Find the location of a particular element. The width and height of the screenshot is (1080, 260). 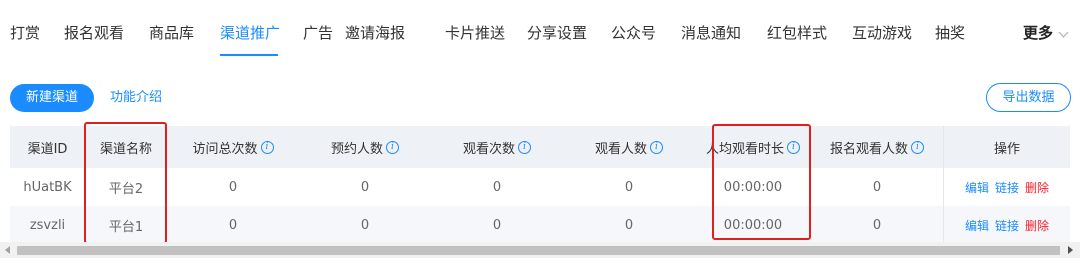

scroll-right-arrow-icon is located at coordinates (1070, 250).